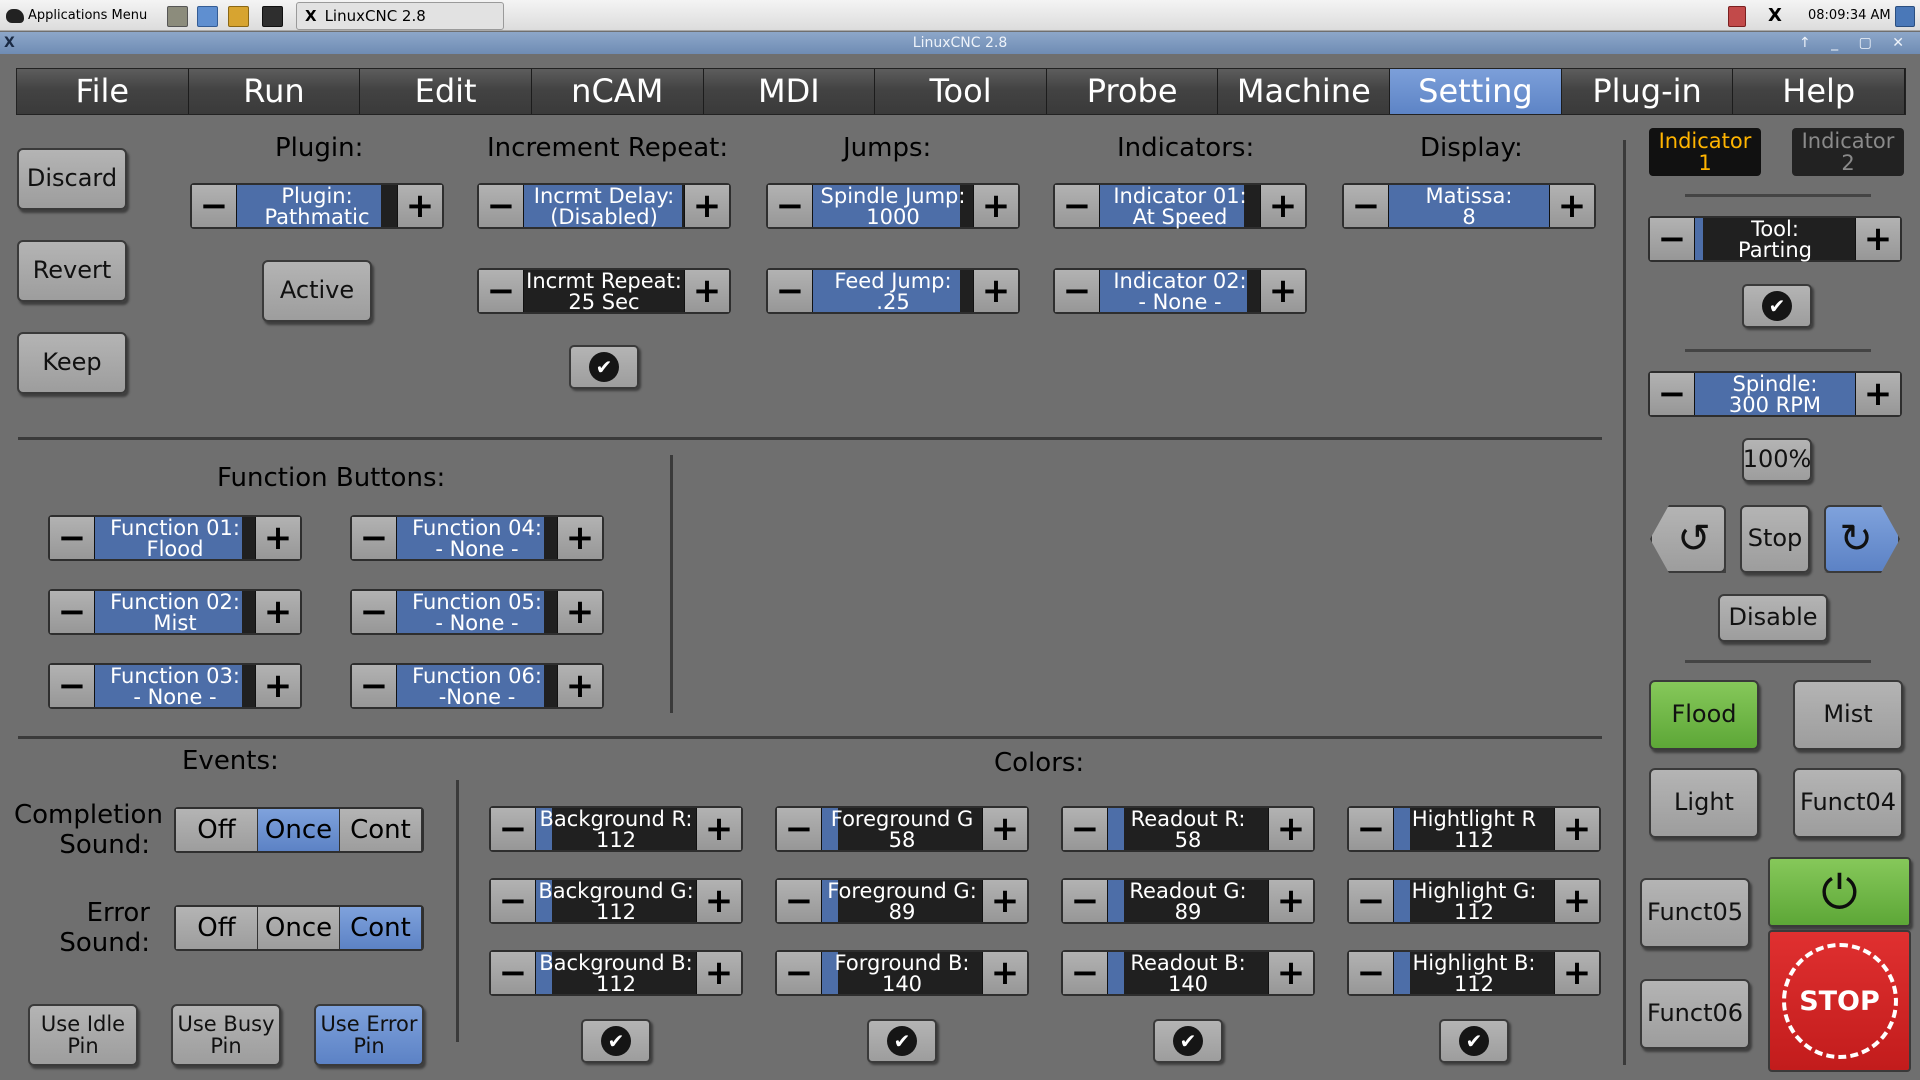 This screenshot has width=1920, height=1080. I want to click on menu-probe: Probe, so click(1132, 91).